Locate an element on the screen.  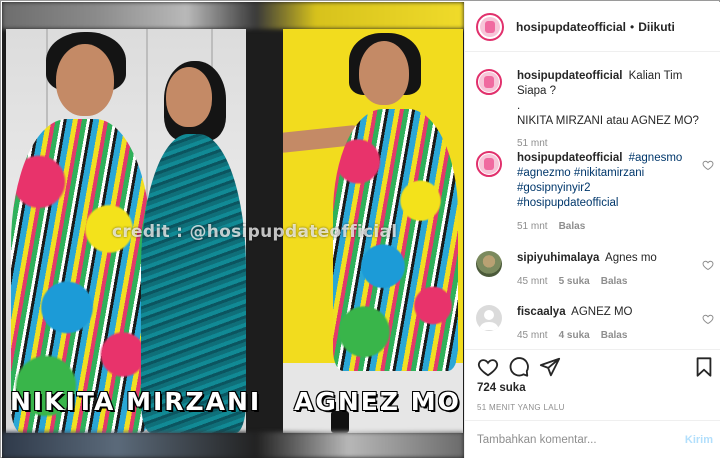
header-username: hosipupdateofficial is located at coordinates (571, 27).